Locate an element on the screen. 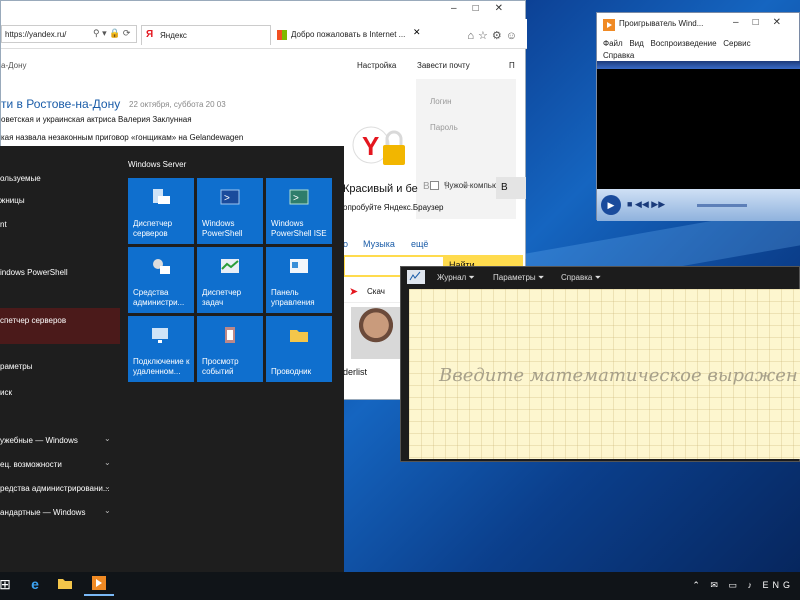  news-heading: ти в Ростове-на-Дону is located at coordinates (60, 104).